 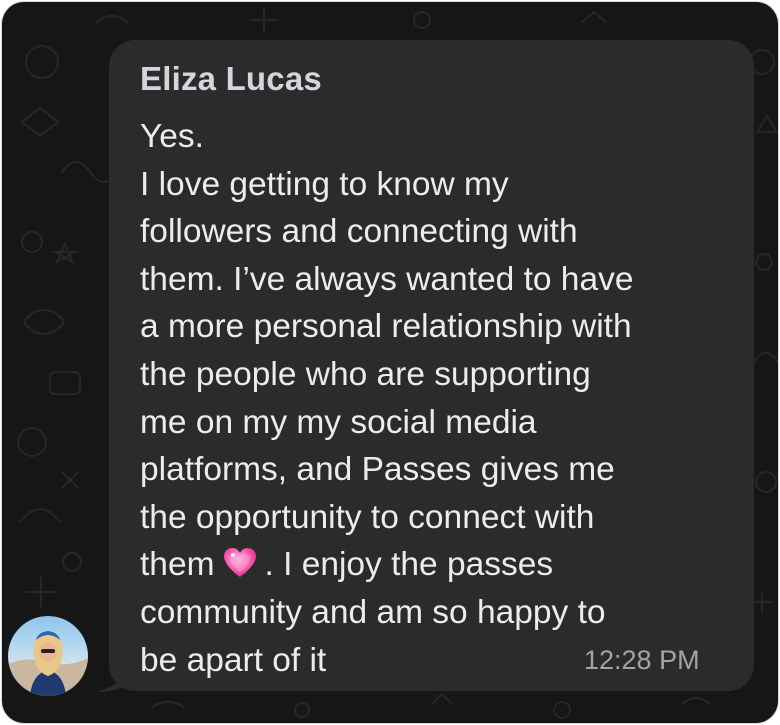 What do you see at coordinates (409, 565) in the screenshot?
I see `message-line-segment: . I enjoy the passes` at bounding box center [409, 565].